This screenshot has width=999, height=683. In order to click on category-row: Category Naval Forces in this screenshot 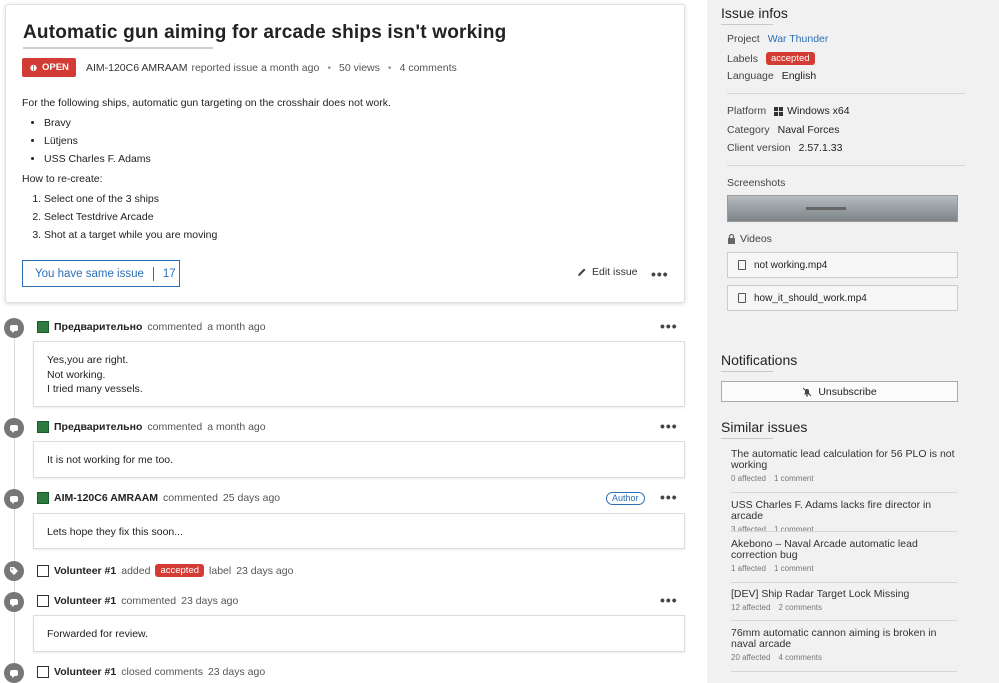, I will do `click(783, 130)`.